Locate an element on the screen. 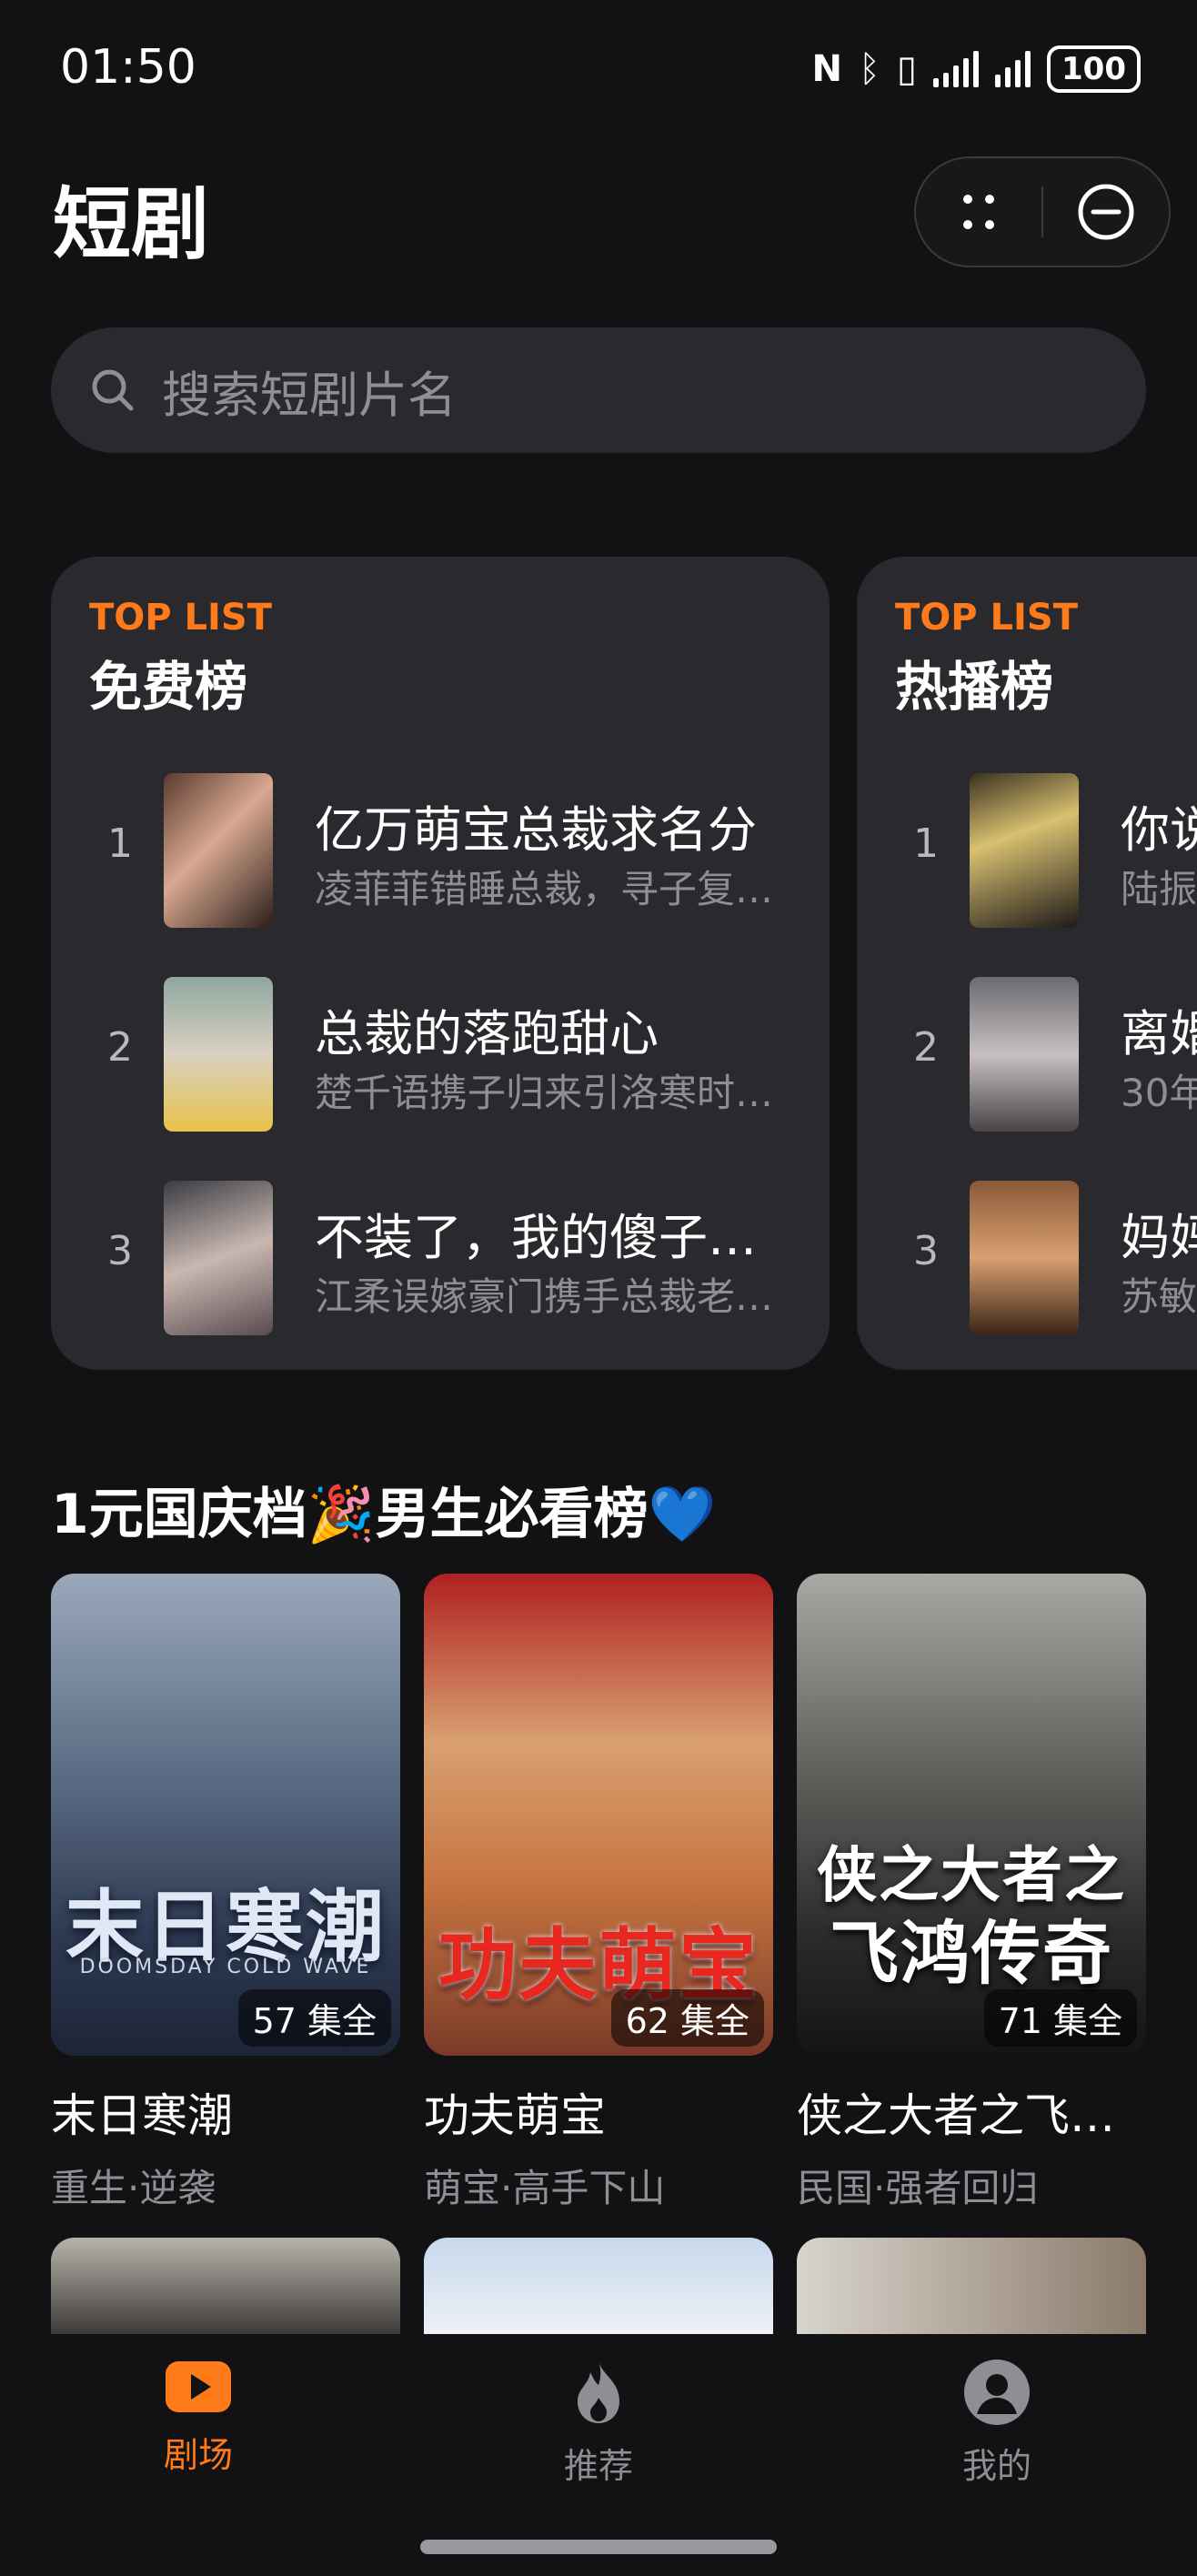 Image resolution: width=1197 pixels, height=2576 pixels. vibrate-icon: ▯ is located at coordinates (907, 69).